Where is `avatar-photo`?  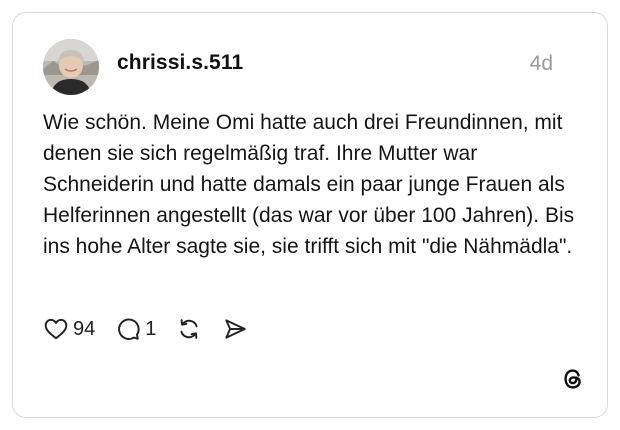
avatar-photo is located at coordinates (71, 67).